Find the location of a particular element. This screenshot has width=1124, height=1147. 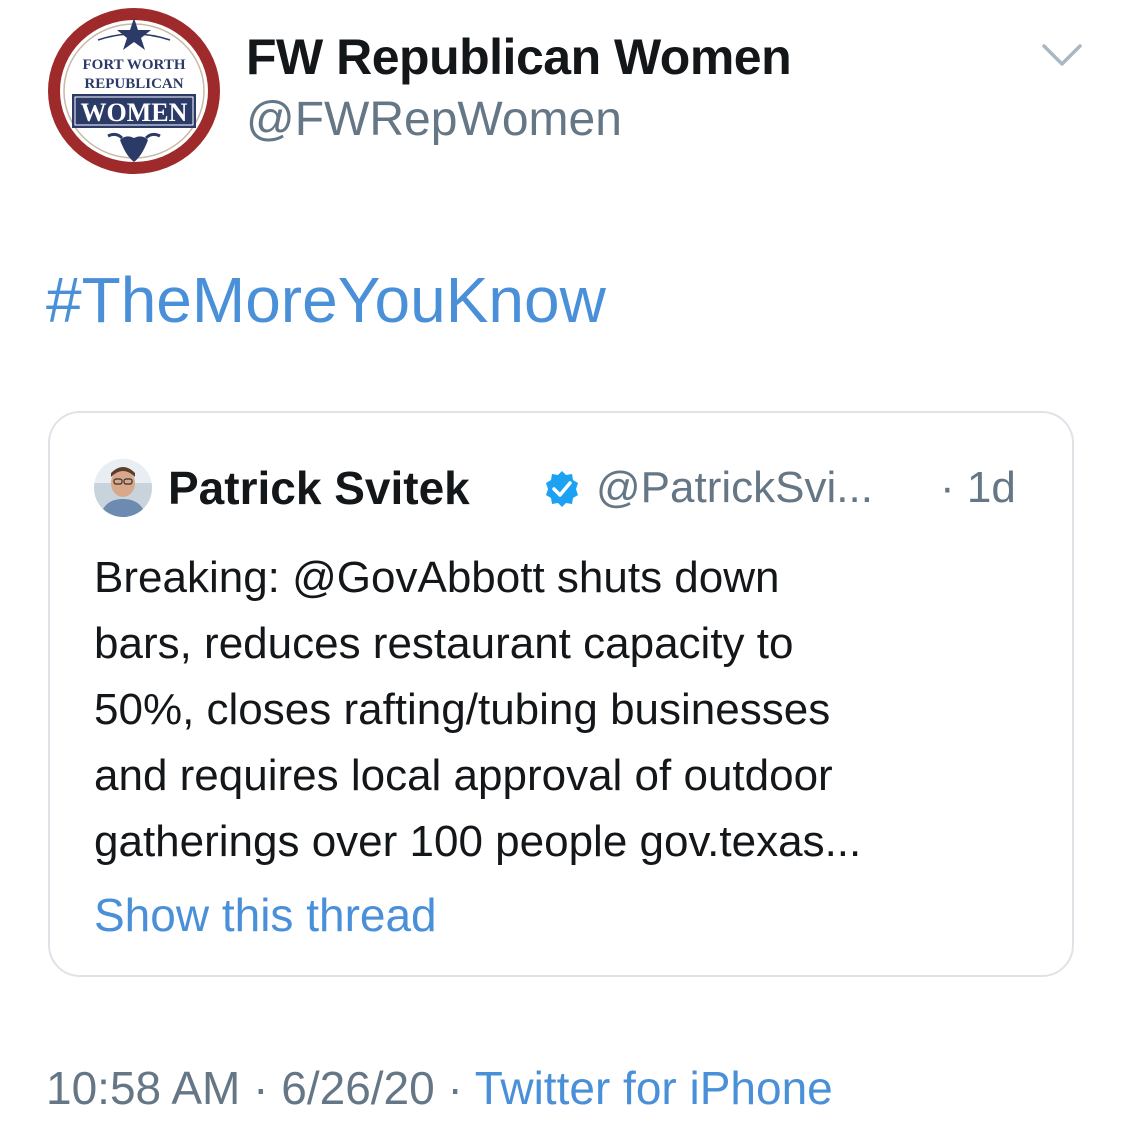

logo-text-fort-worth: FORT WORTH is located at coordinates (134, 65).